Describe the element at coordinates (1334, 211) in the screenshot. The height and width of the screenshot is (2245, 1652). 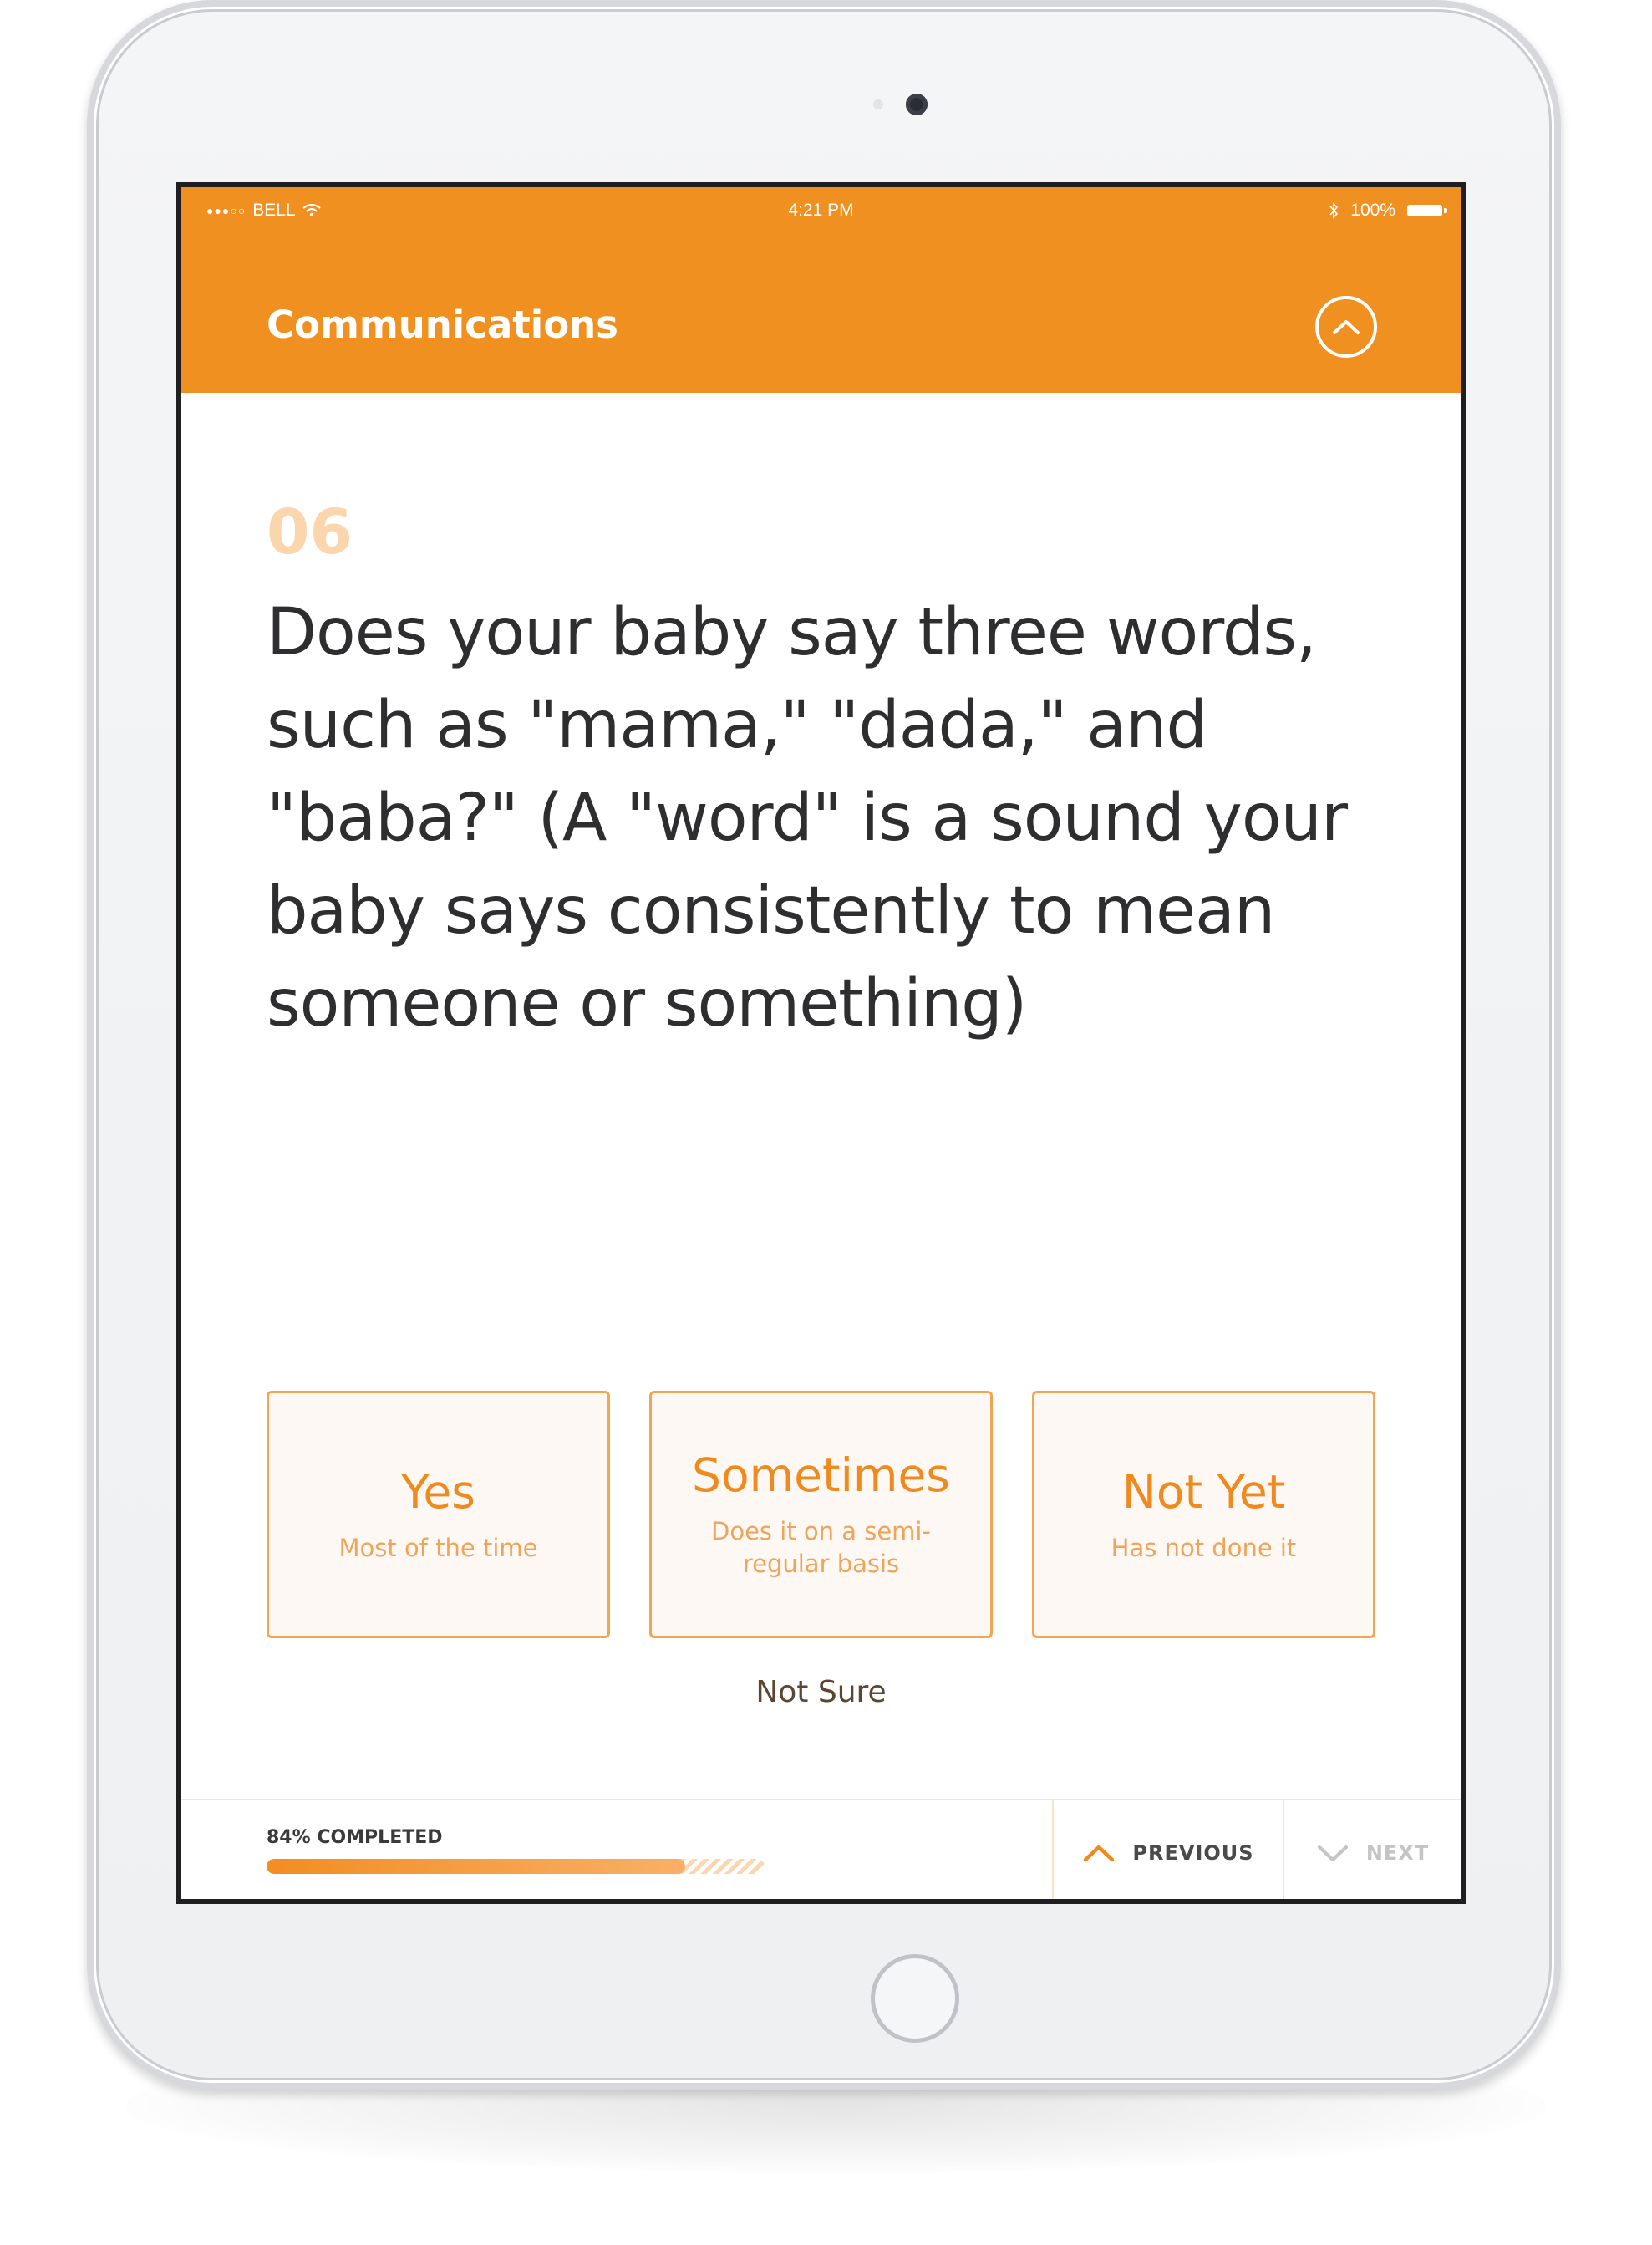
I see `bluetooth-icon` at that location.